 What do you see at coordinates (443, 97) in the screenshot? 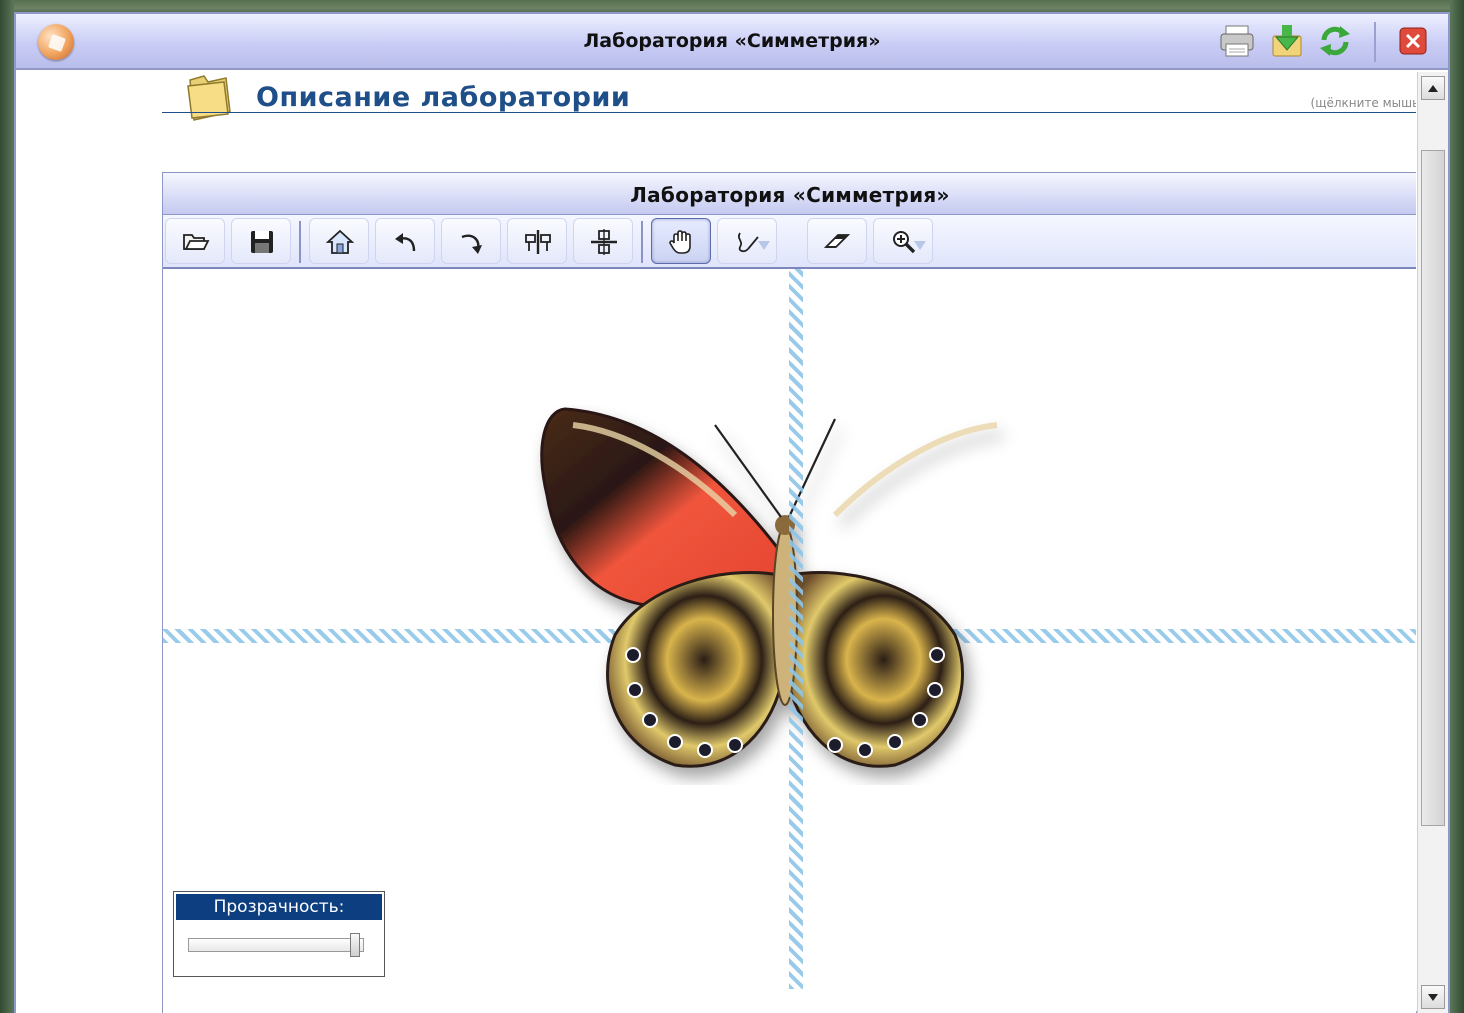
I see `section-title: Описание лаборатории` at bounding box center [443, 97].